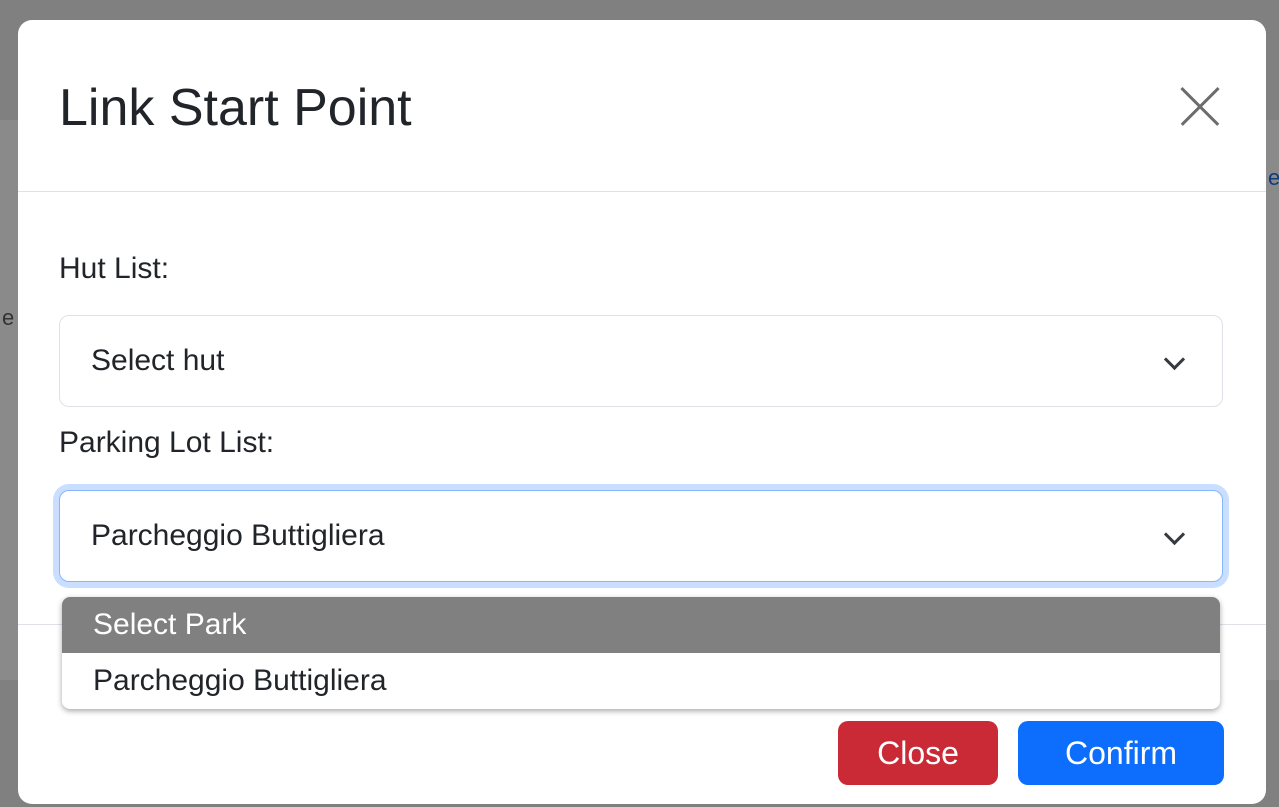 Image resolution: width=1279 pixels, height=807 pixels. I want to click on hut-select-value: Select hut, so click(158, 360).